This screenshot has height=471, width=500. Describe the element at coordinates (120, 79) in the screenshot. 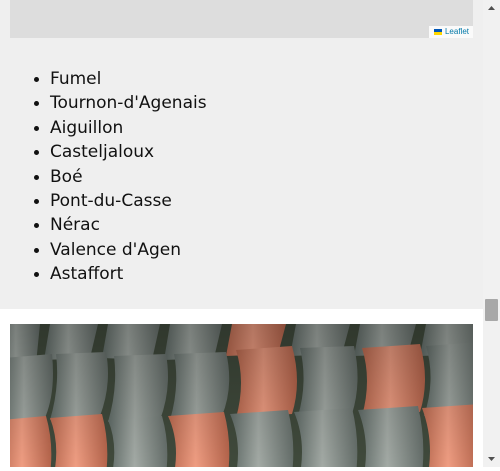

I see `list-item: Fumel` at that location.